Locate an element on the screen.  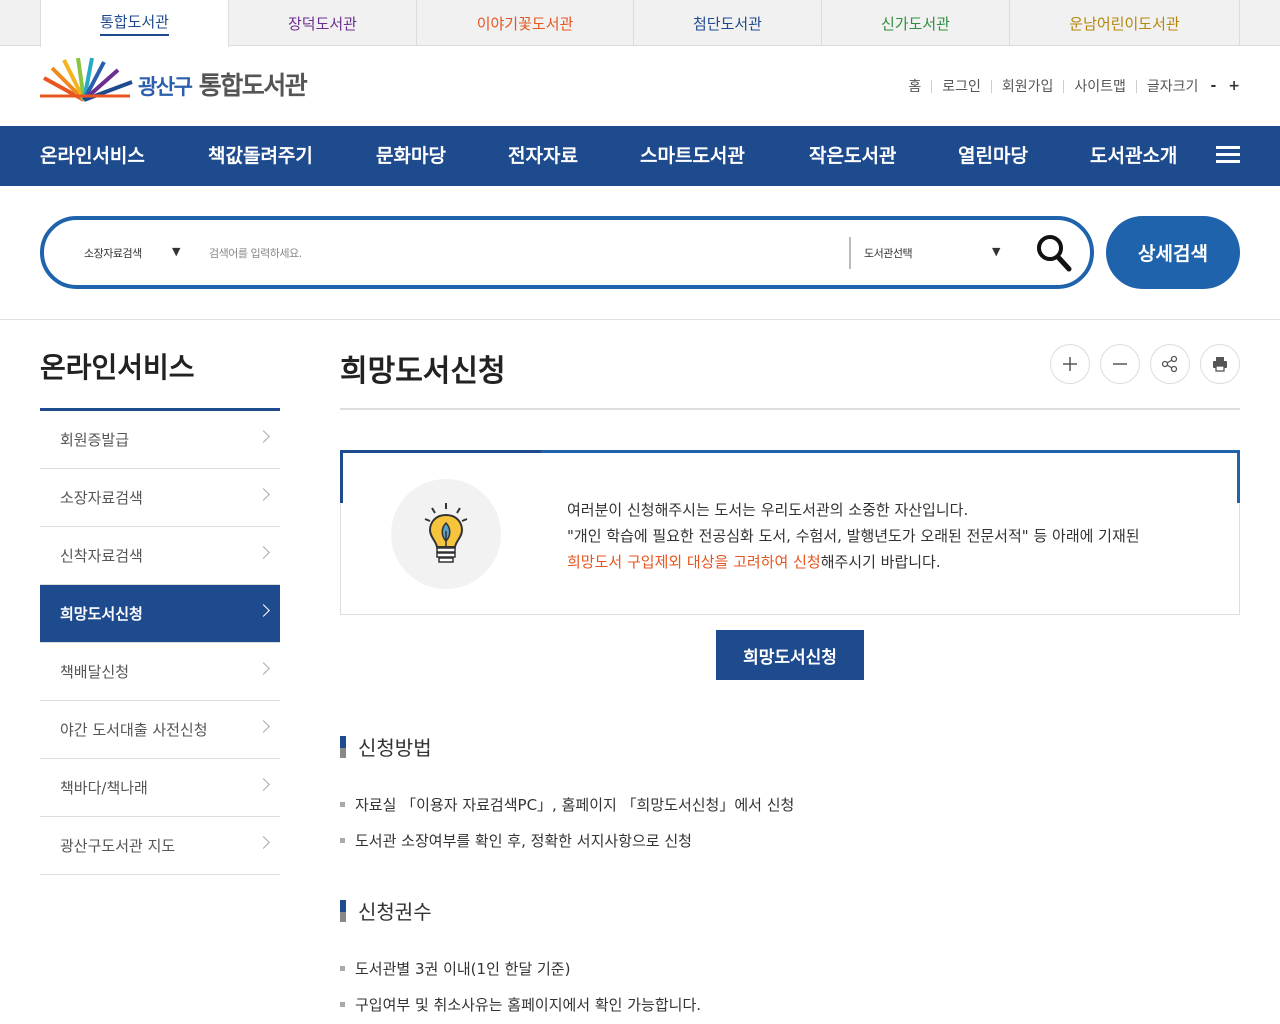
section-title-quantity: 신청권수 is located at coordinates (386, 910).